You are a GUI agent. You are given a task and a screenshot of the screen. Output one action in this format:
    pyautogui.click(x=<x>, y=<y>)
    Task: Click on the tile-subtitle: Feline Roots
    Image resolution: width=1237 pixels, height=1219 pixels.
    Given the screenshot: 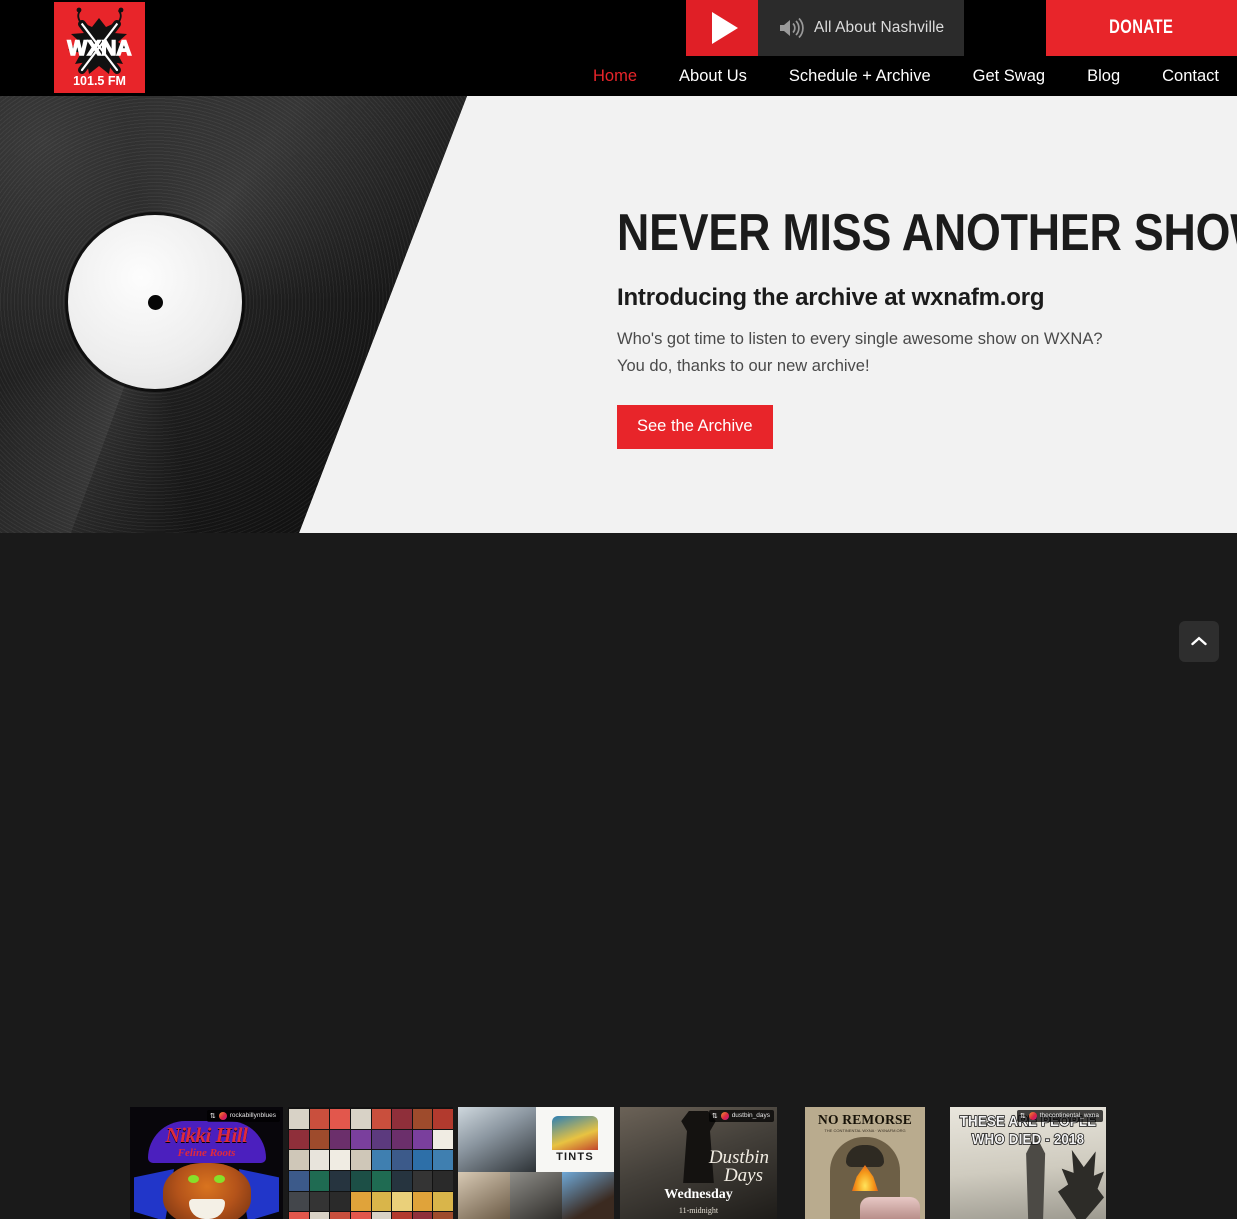 What is the action you would take?
    pyautogui.click(x=206, y=1153)
    